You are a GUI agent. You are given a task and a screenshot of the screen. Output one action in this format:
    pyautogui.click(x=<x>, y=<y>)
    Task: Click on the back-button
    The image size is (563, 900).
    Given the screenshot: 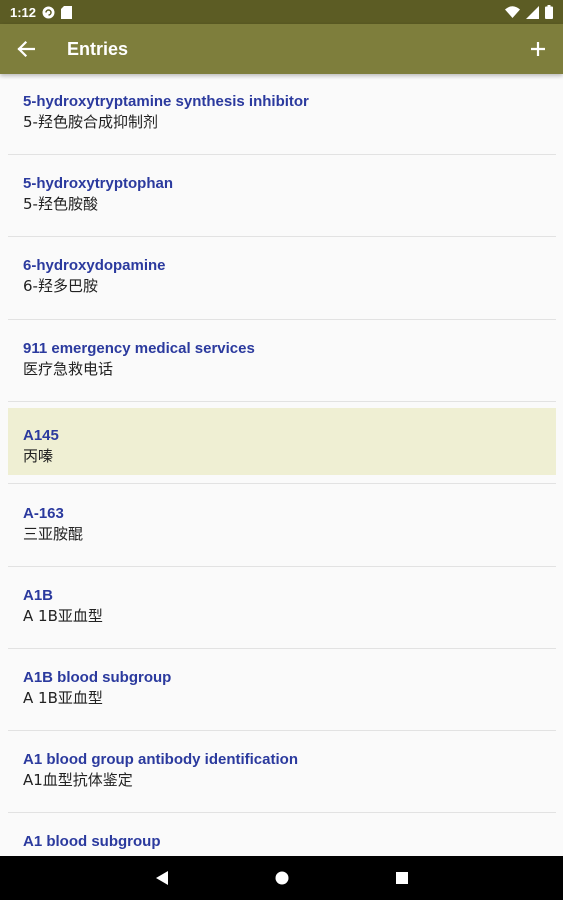 What is the action you would take?
    pyautogui.click(x=26, y=49)
    